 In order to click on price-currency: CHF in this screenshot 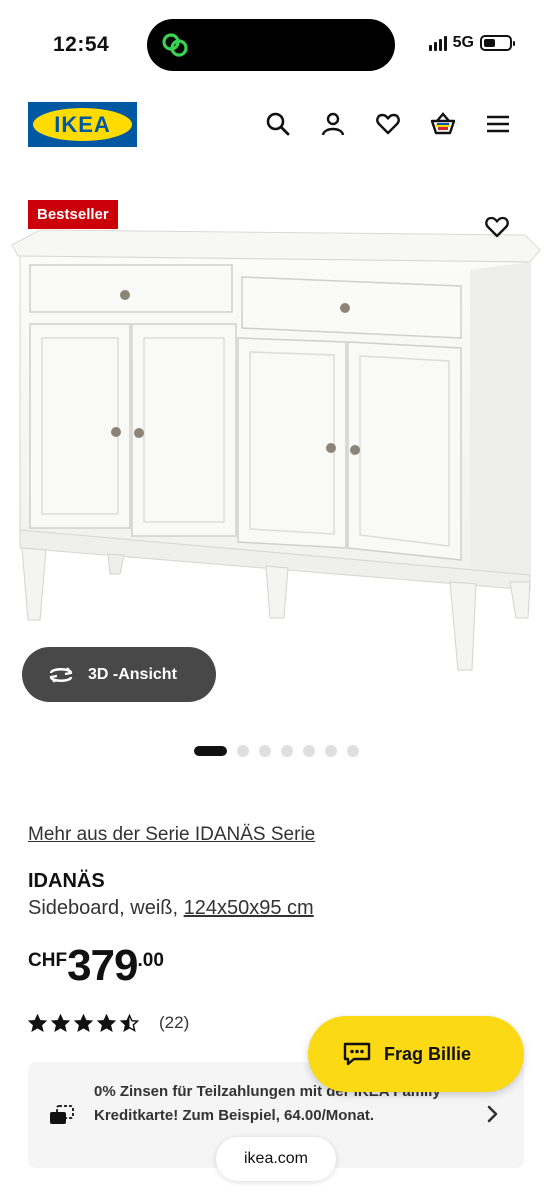, I will do `click(48, 960)`.